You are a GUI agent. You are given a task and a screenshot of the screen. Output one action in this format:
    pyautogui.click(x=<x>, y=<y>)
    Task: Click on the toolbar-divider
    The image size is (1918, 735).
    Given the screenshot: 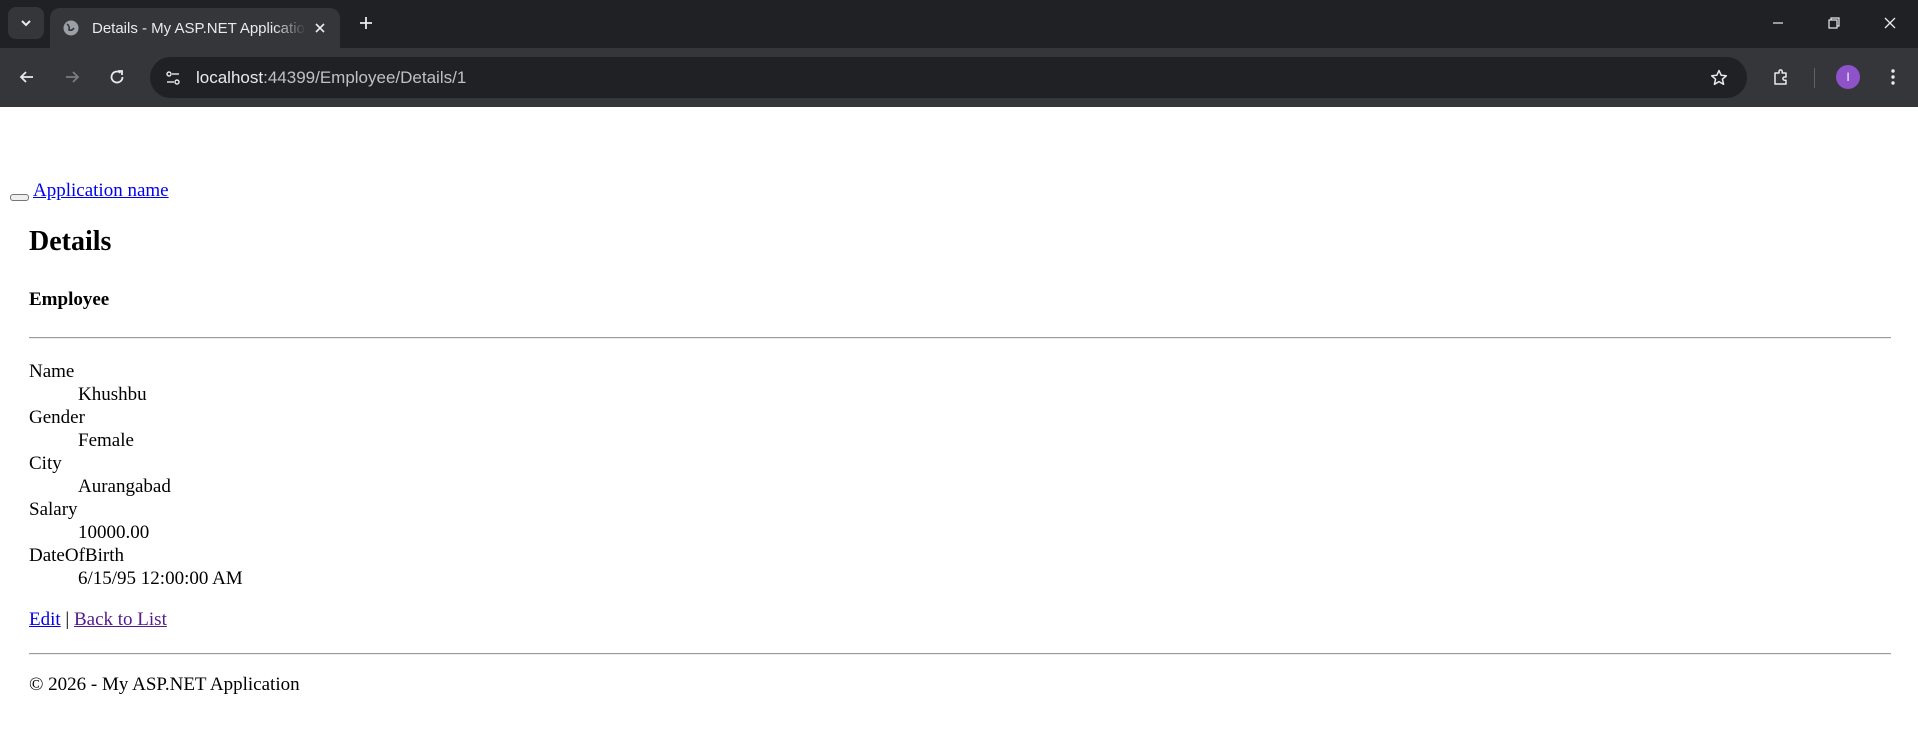 What is the action you would take?
    pyautogui.click(x=1814, y=78)
    